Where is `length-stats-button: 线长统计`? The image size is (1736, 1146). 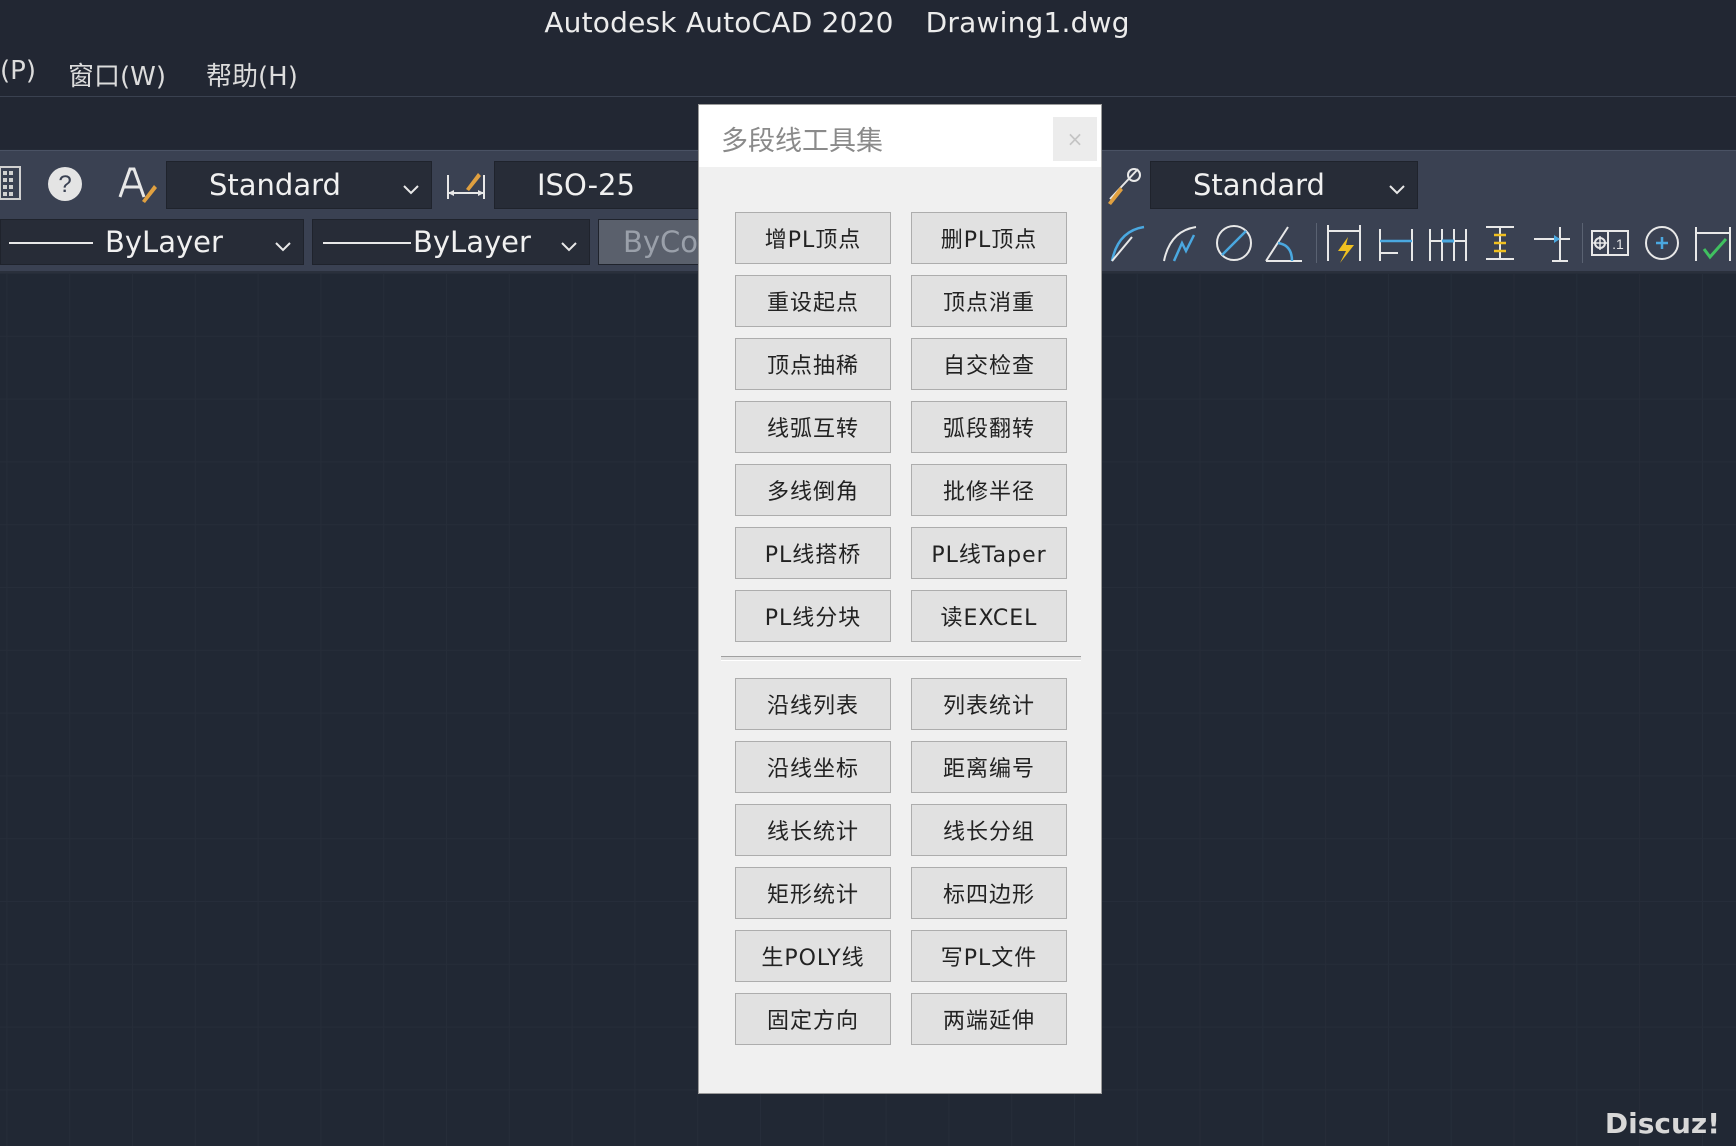 length-stats-button: 线长统计 is located at coordinates (813, 830).